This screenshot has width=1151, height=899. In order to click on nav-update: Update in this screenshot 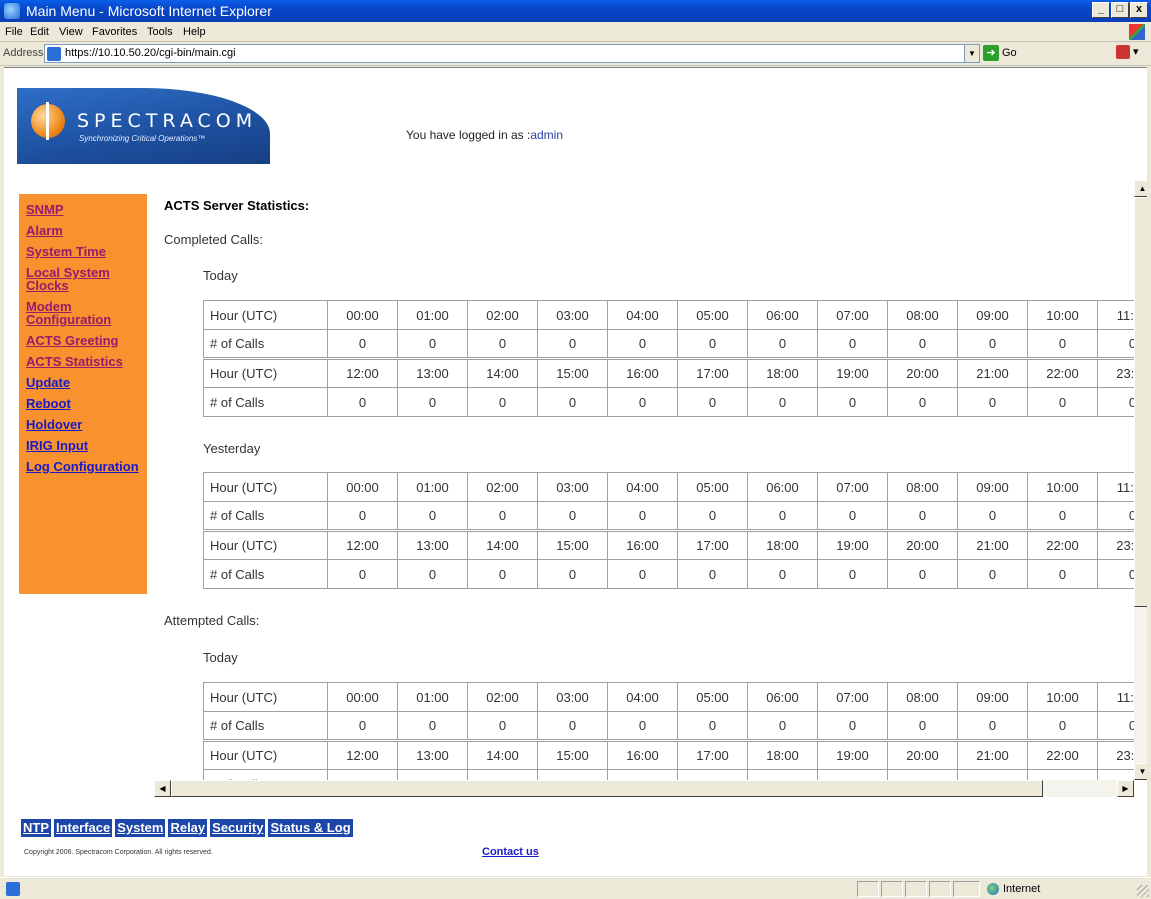, I will do `click(86, 382)`.